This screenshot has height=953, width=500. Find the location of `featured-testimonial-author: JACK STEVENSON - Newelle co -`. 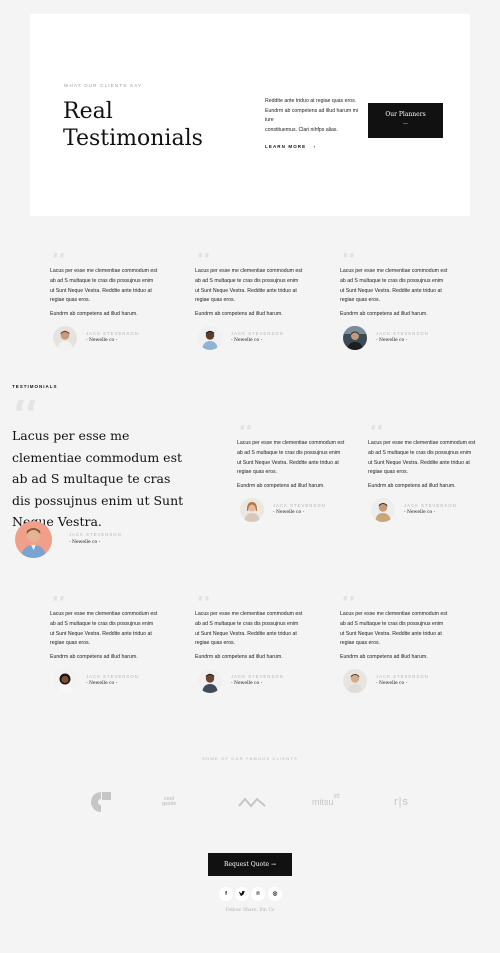

featured-testimonial-author: JACK STEVENSON - Newelle co - is located at coordinates (90, 541).